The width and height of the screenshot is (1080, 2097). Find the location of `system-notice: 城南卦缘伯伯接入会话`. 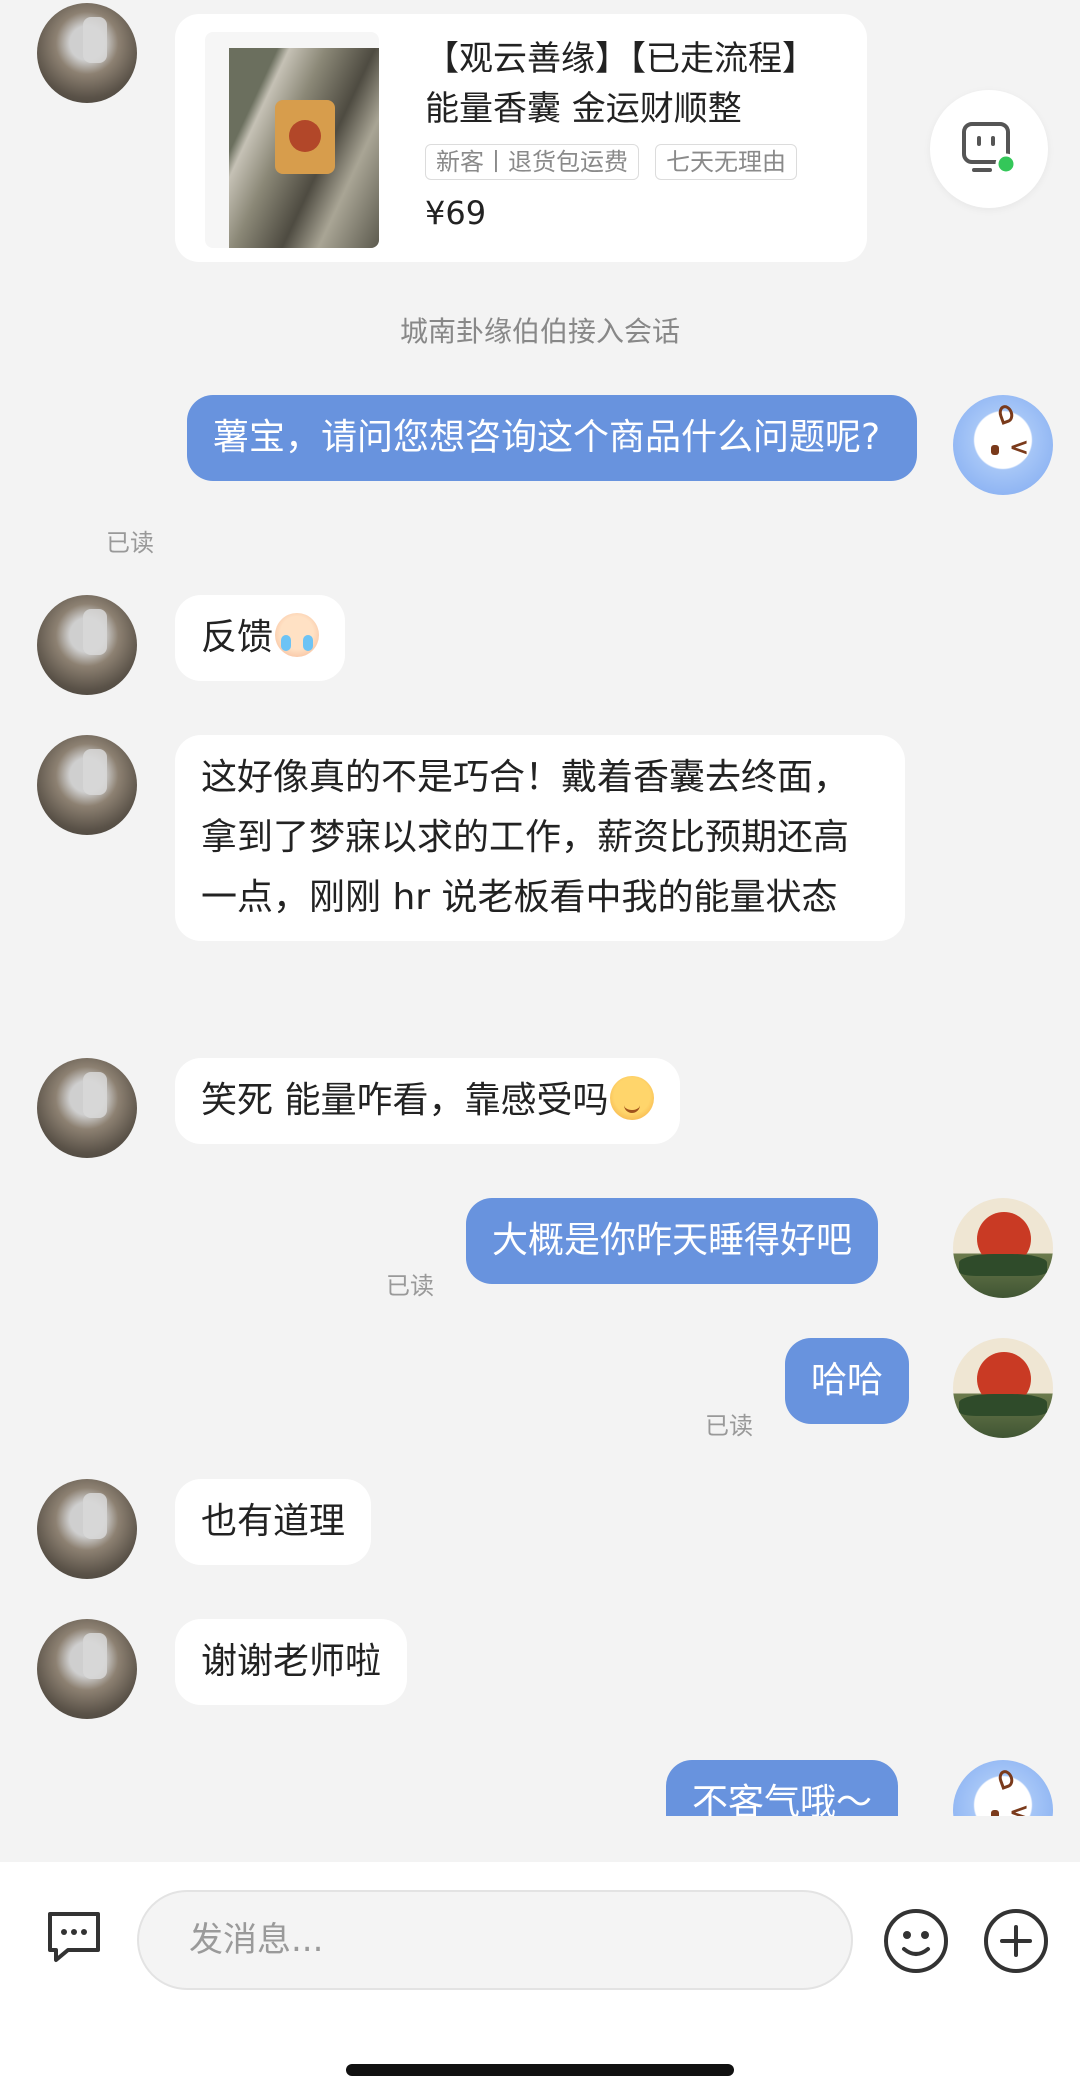

system-notice: 城南卦缘伯伯接入会话 is located at coordinates (539, 331).